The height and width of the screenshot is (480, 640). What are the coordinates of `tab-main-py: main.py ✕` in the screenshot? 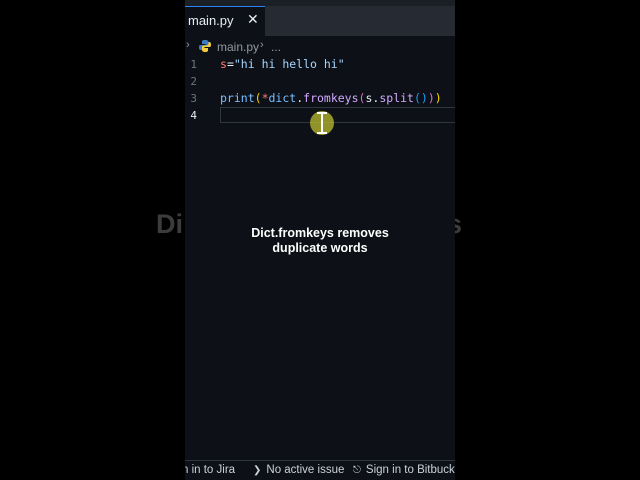 It's located at (225, 21).